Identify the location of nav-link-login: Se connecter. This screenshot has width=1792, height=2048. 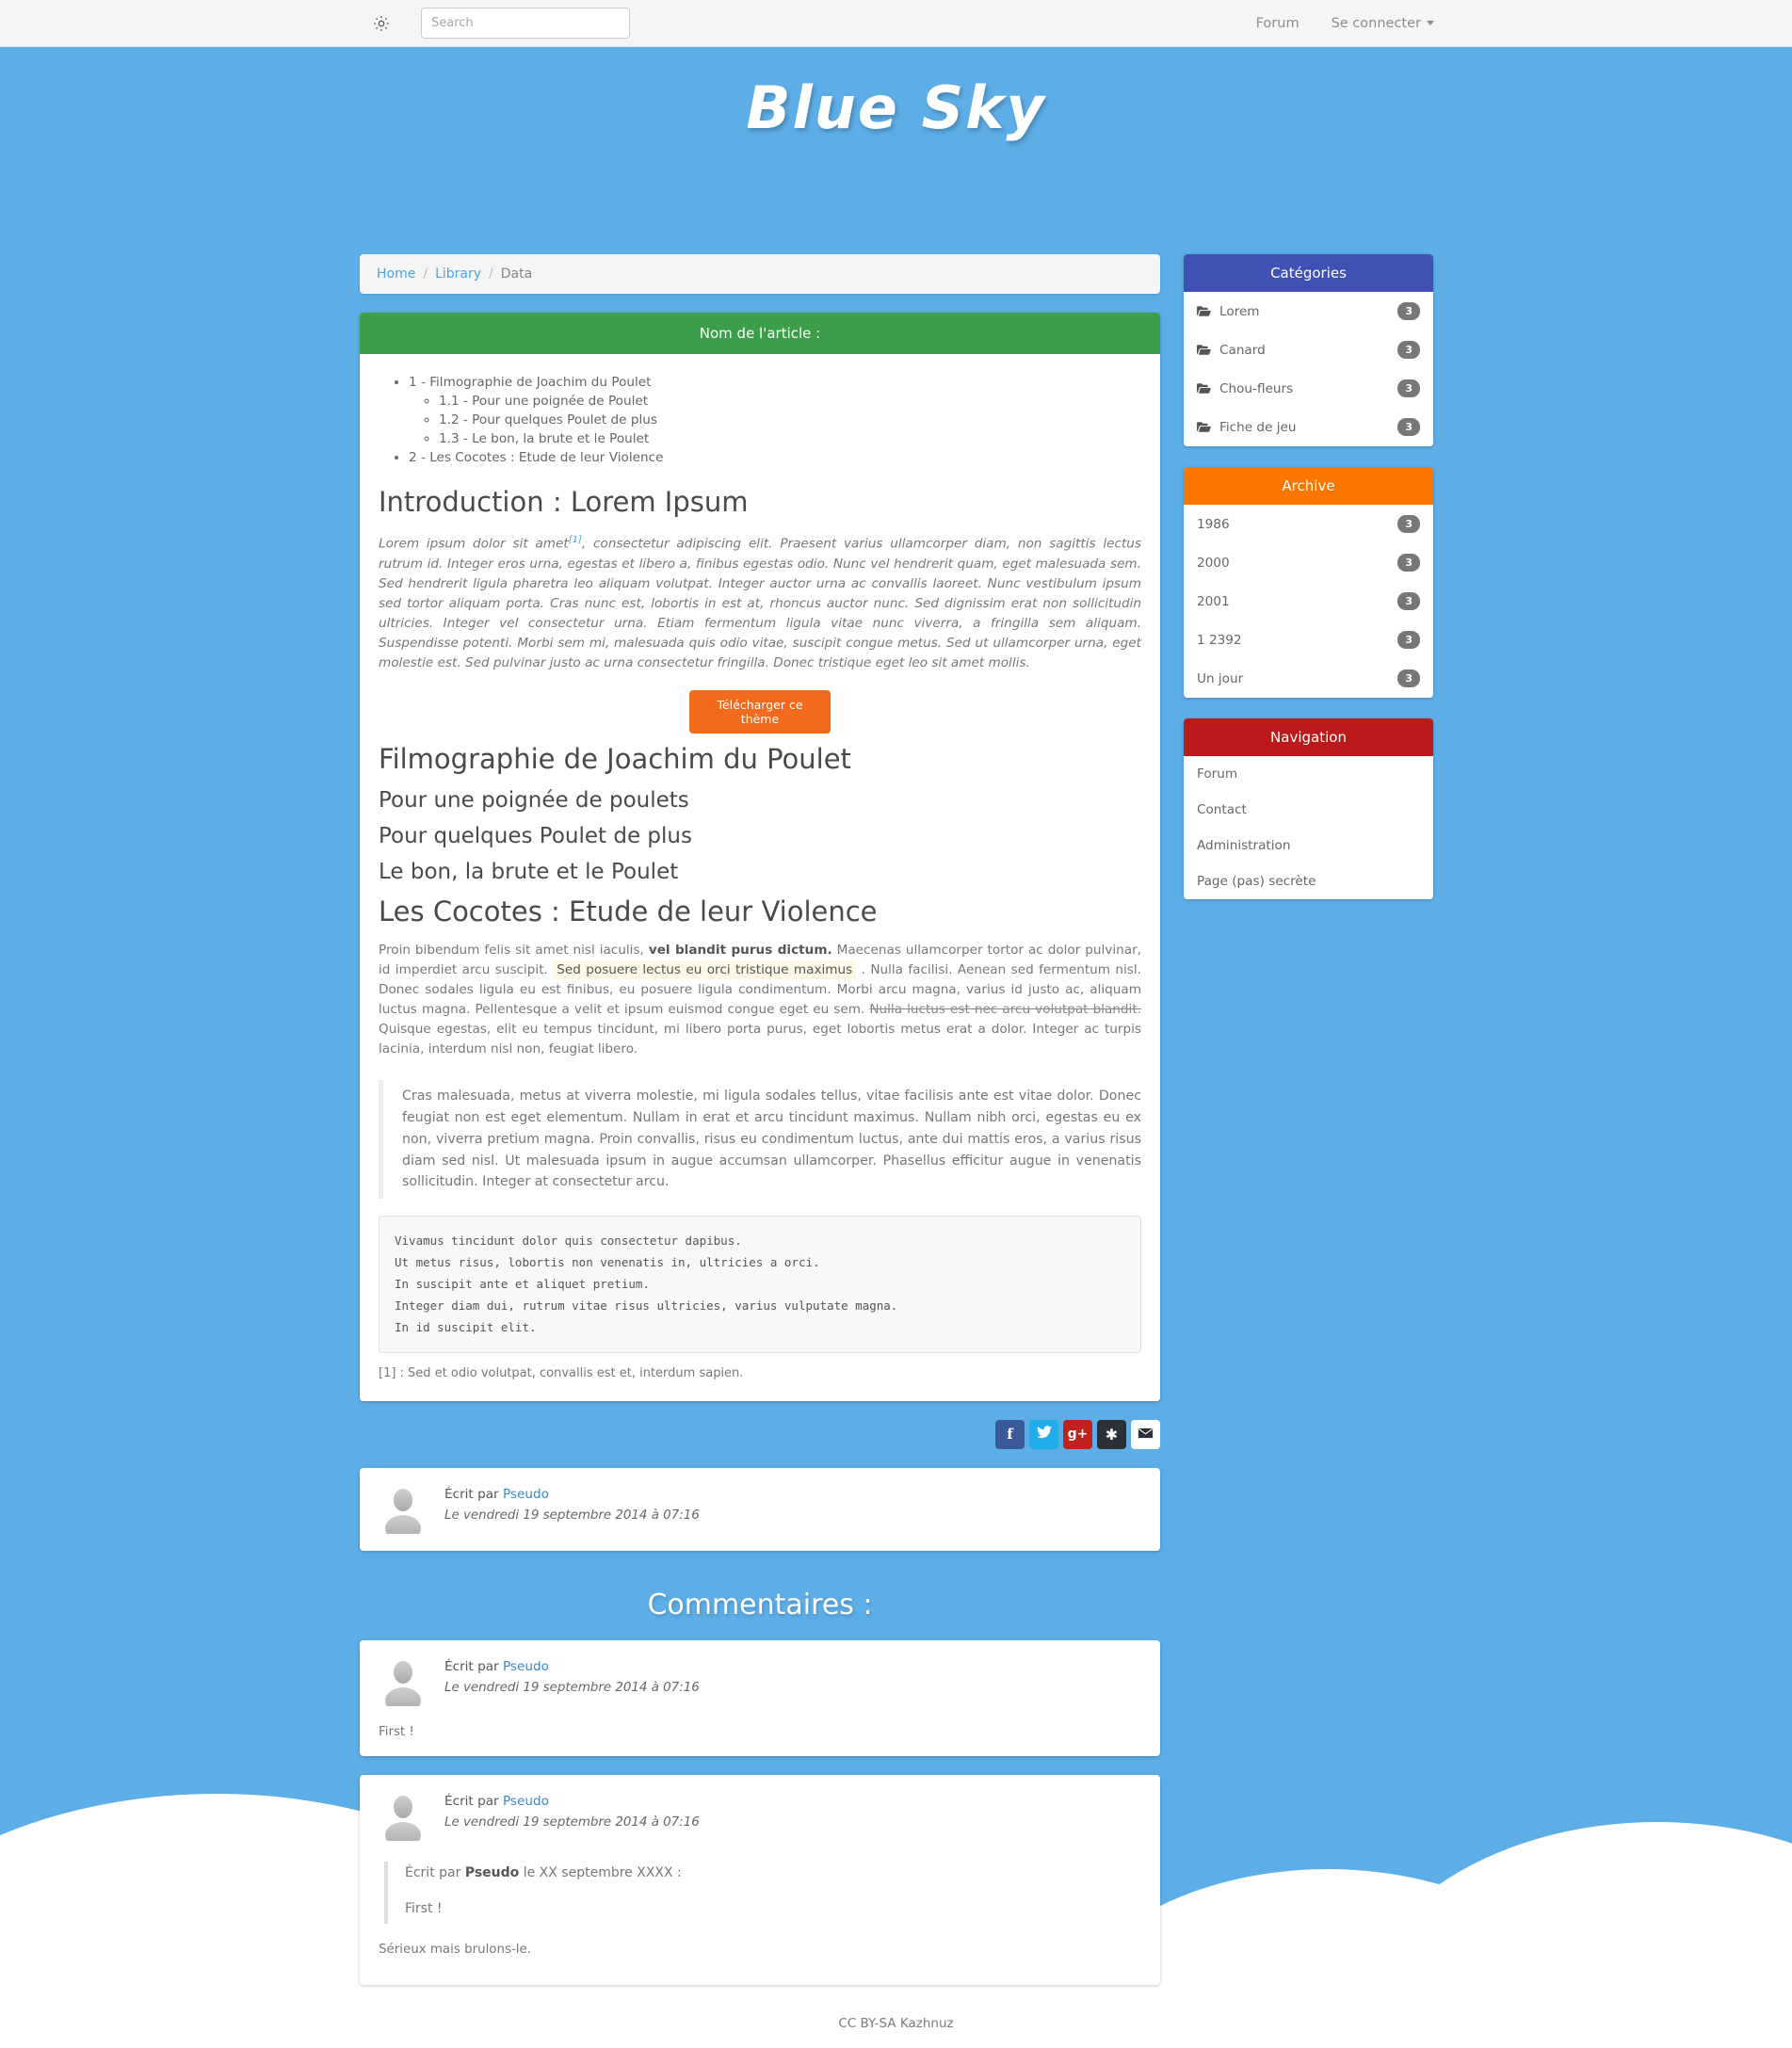
(1383, 23).